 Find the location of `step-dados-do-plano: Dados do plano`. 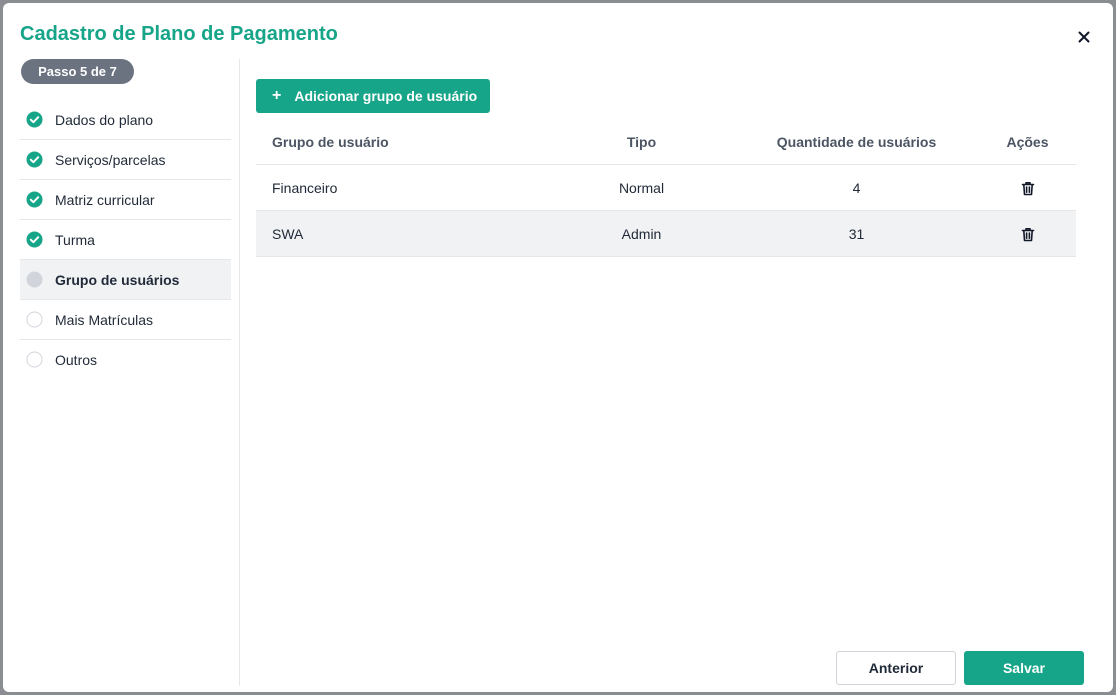

step-dados-do-plano: Dados do plano is located at coordinates (125, 120).